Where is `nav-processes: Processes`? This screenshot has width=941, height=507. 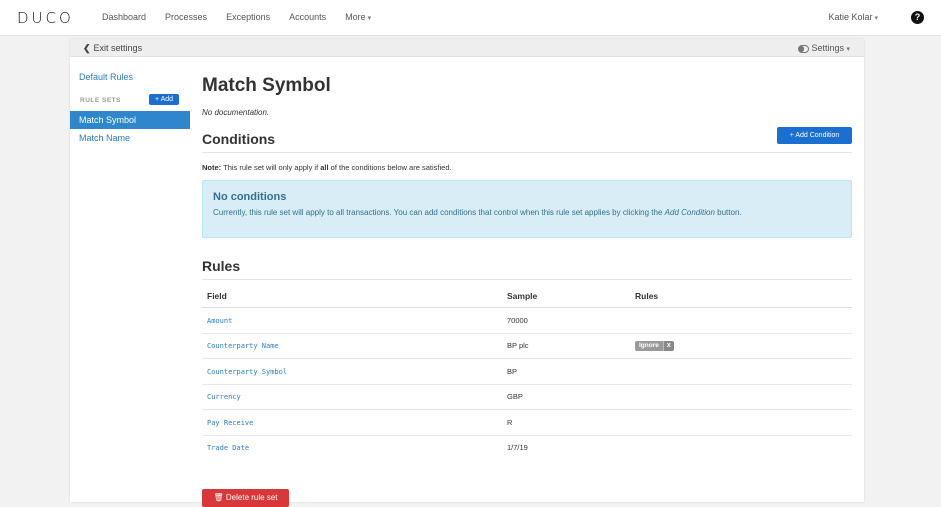 nav-processes: Processes is located at coordinates (186, 17).